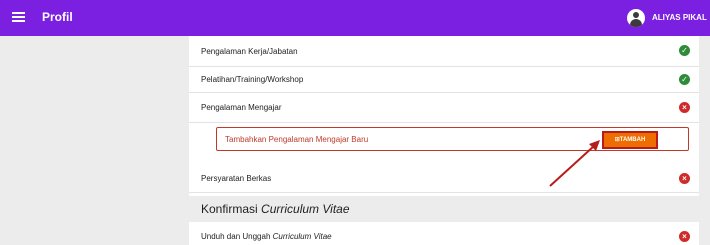  Describe the element at coordinates (444, 177) in the screenshot. I see `row-document-requirements: Persyaratan Berkas ×` at that location.